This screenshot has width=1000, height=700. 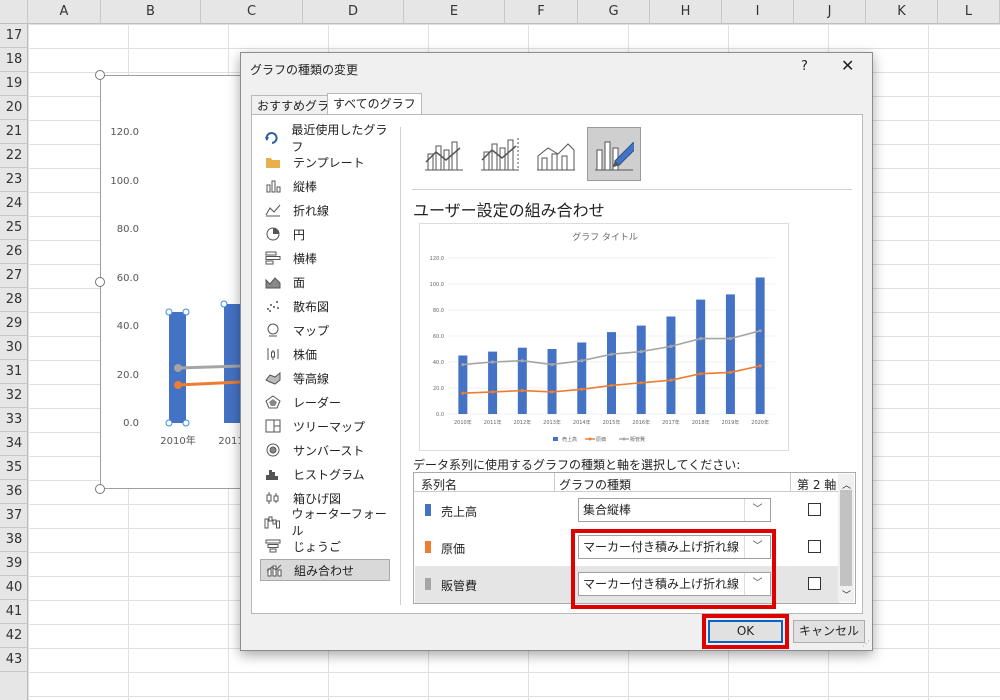 What do you see at coordinates (804, 66) in the screenshot?
I see `help-button: ?` at bounding box center [804, 66].